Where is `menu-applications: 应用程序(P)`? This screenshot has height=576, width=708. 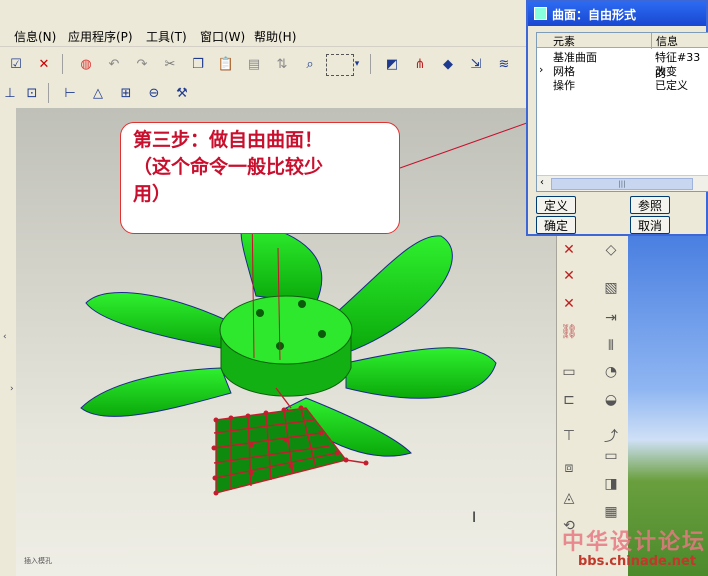
menu-applications: 应用程序(P) is located at coordinates (100, 36).